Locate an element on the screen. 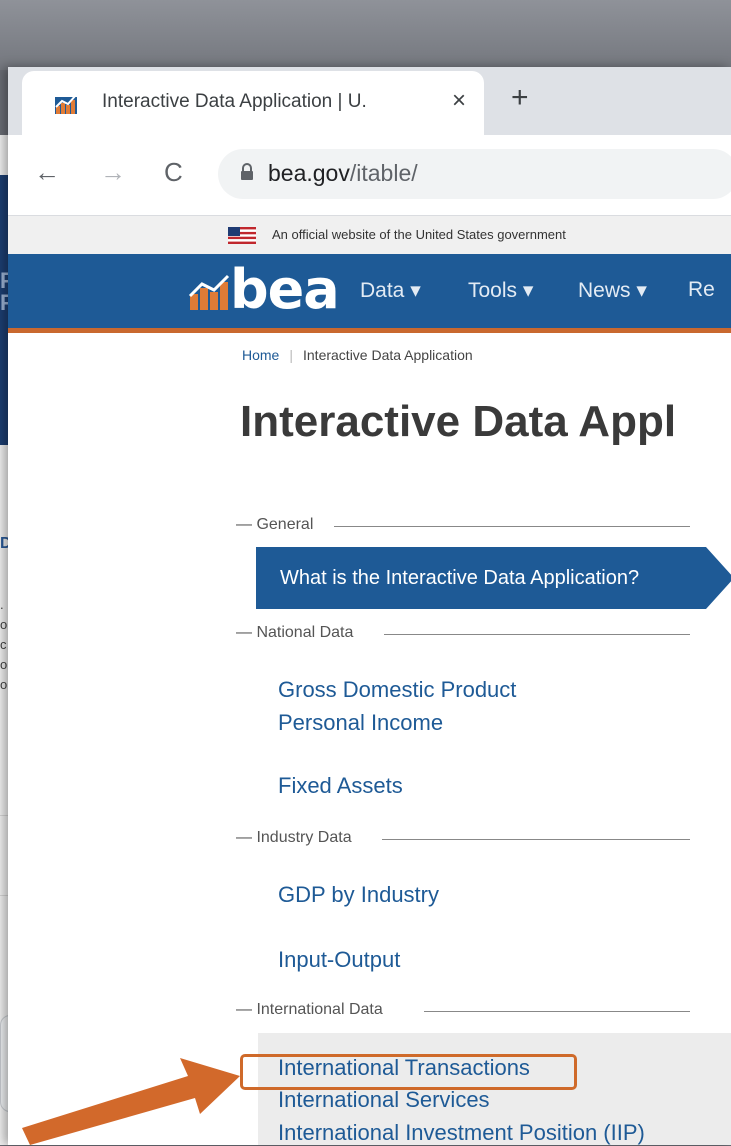 The height and width of the screenshot is (1146, 731). bea-logo: bea is located at coordinates (285, 289).